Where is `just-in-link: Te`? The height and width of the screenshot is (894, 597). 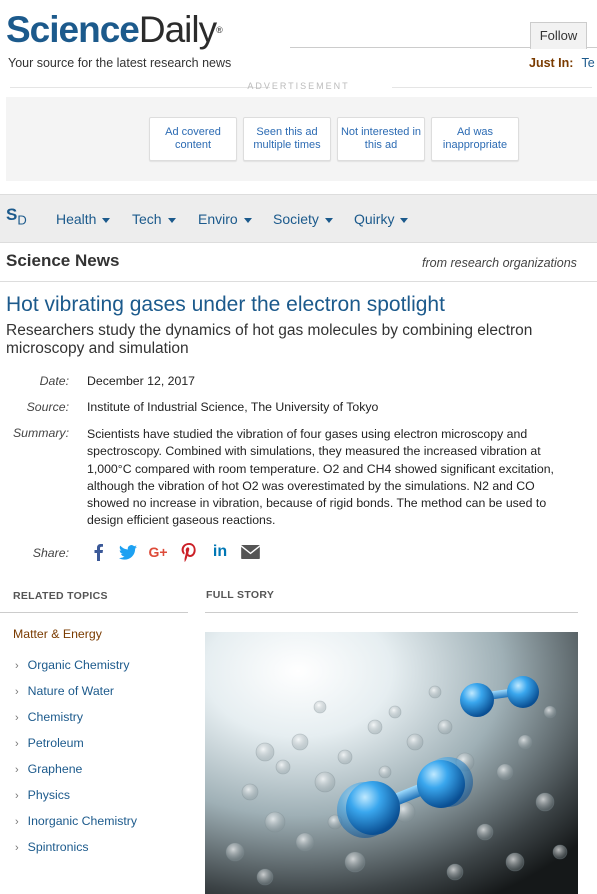
just-in-link: Te is located at coordinates (587, 63).